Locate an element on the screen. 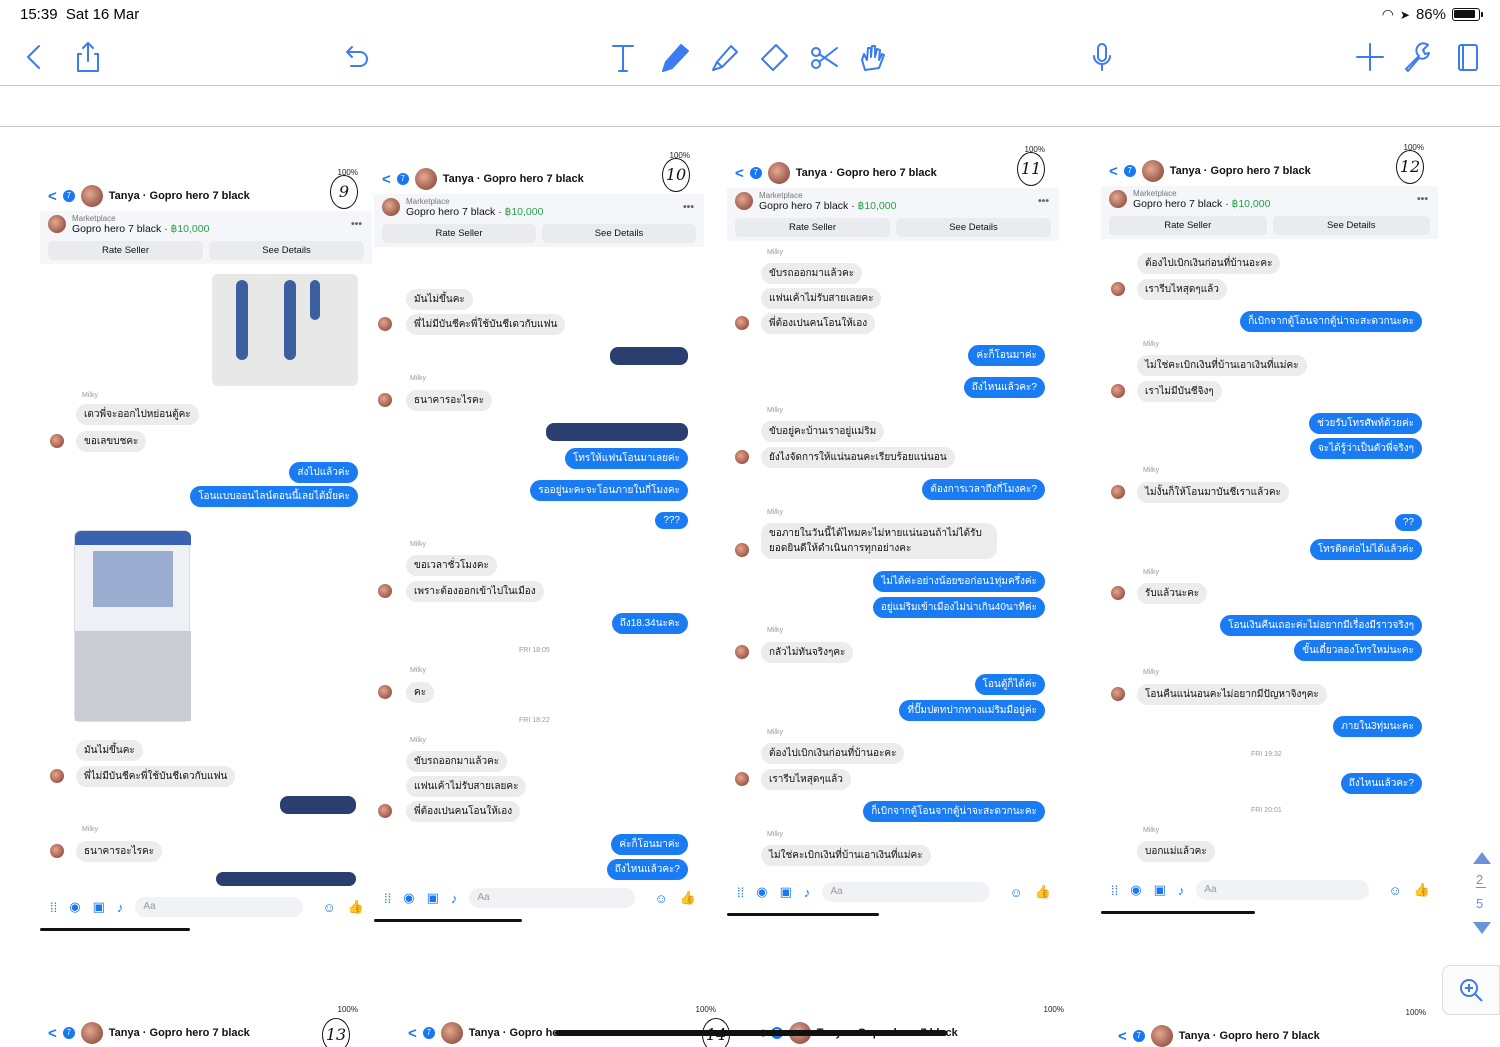 The image size is (1500, 1047). message-incoming: เราไม่มีบันชีจิงๆ is located at coordinates (1179, 391).